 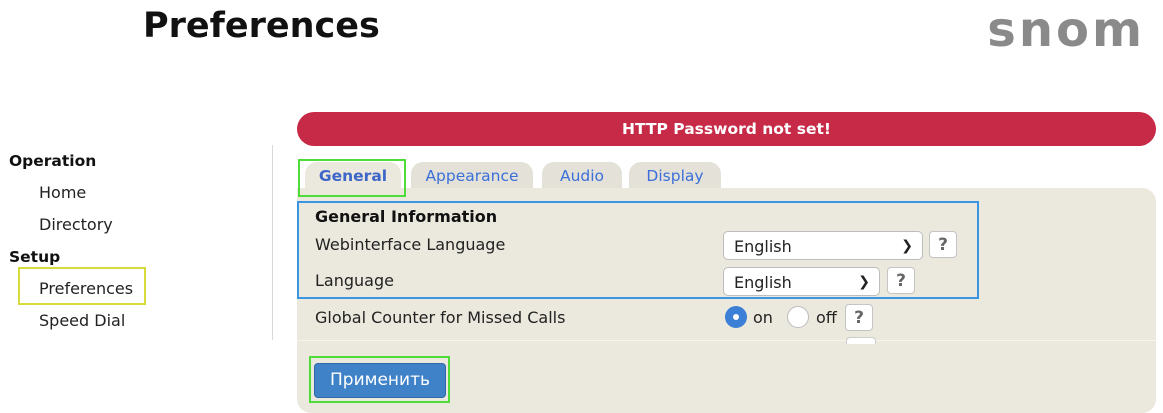 What do you see at coordinates (582, 175) in the screenshot?
I see `tab-audio: Audio` at bounding box center [582, 175].